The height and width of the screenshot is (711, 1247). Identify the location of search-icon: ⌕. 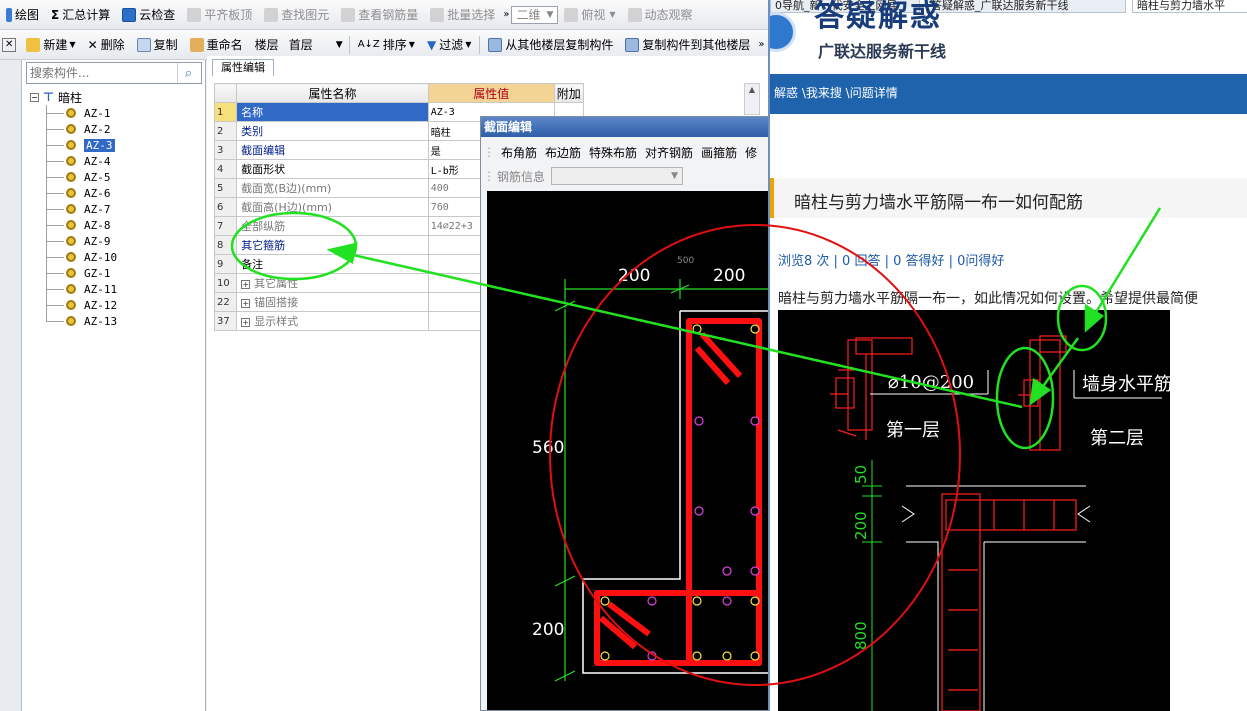
(188, 73).